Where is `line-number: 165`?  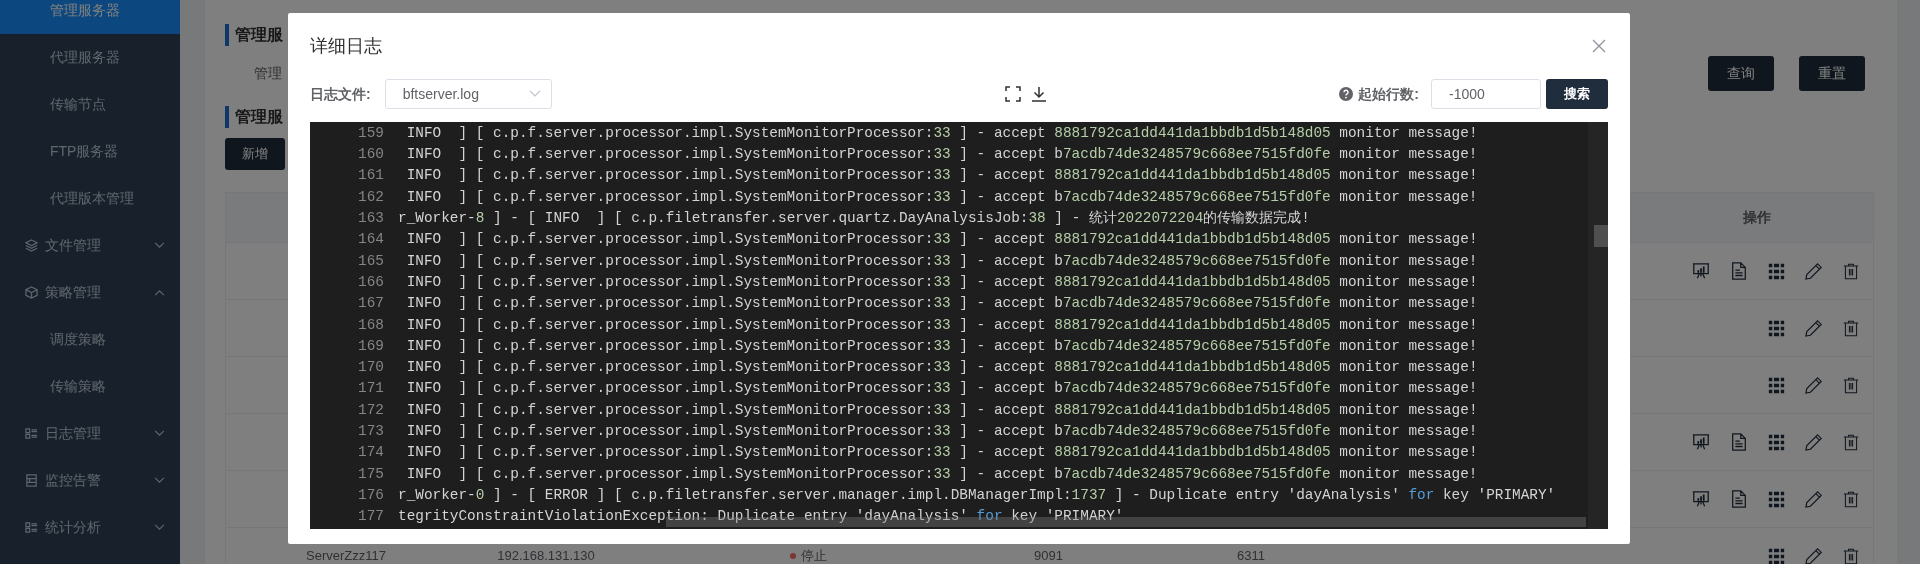 line-number: 165 is located at coordinates (370, 261).